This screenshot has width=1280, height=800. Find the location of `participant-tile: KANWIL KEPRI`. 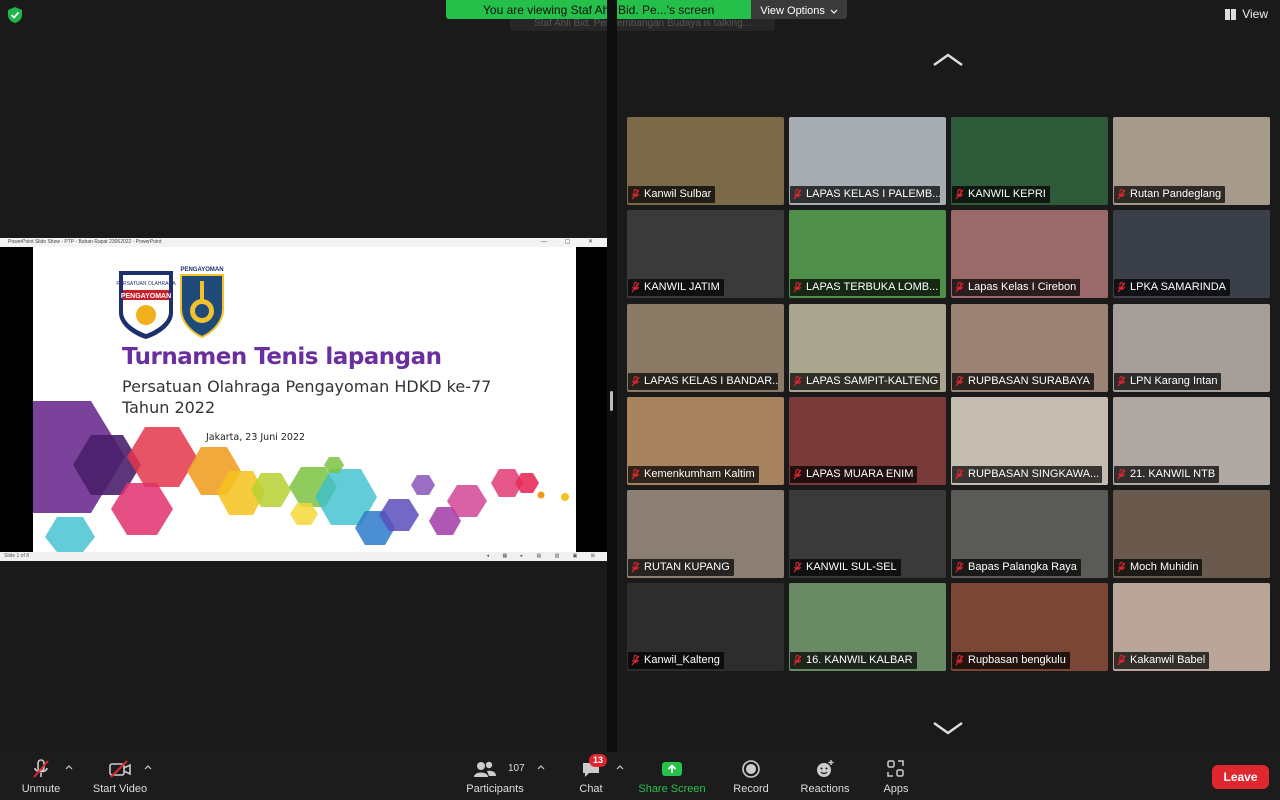

participant-tile: KANWIL KEPRI is located at coordinates (1029, 161).